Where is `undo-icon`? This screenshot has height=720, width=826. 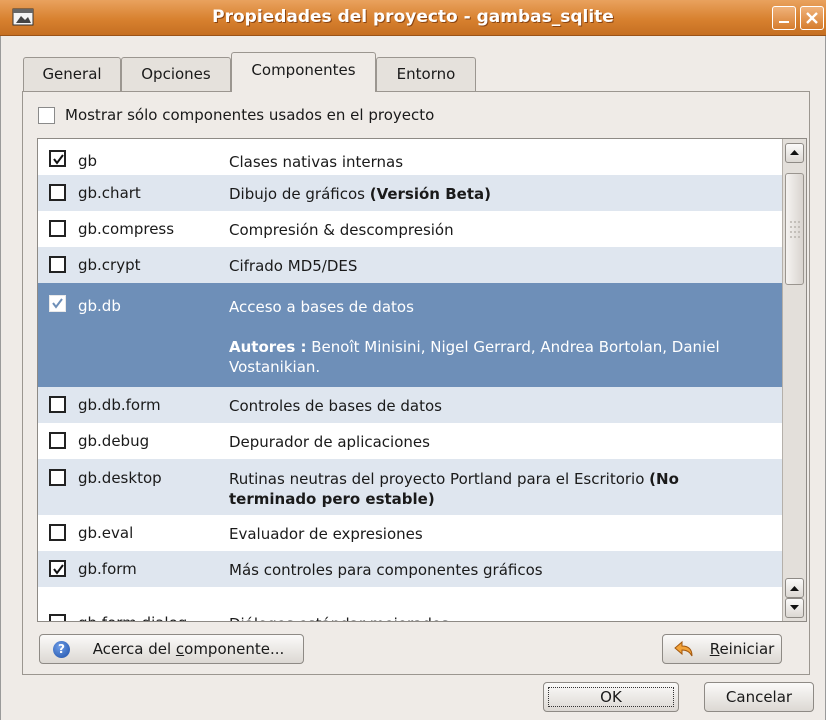 undo-icon is located at coordinates (684, 653).